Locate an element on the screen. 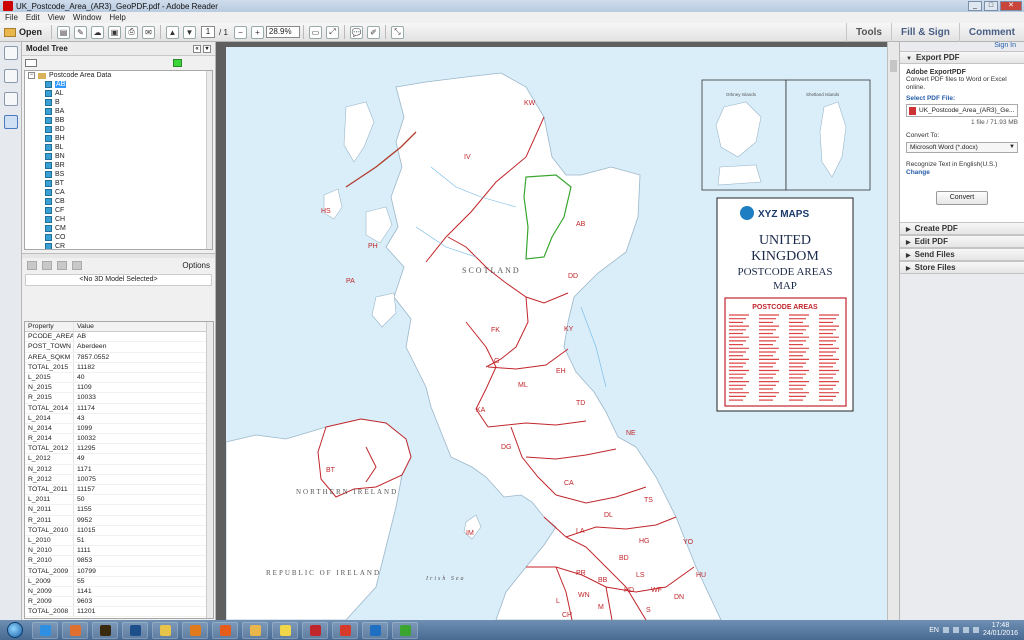  lock-icon is located at coordinates (77, 265).